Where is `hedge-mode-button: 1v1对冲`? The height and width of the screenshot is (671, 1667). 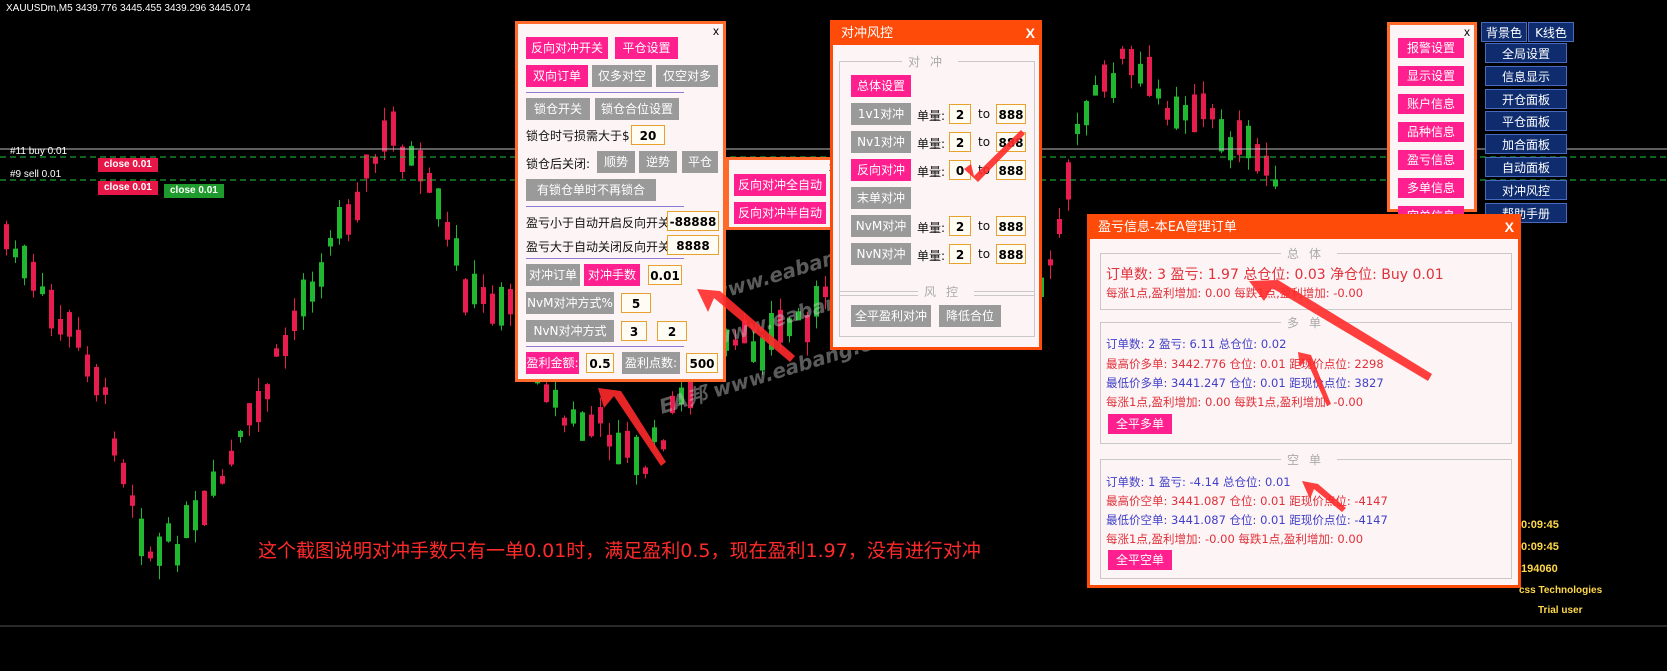 hedge-mode-button: 1v1对冲 is located at coordinates (881, 114).